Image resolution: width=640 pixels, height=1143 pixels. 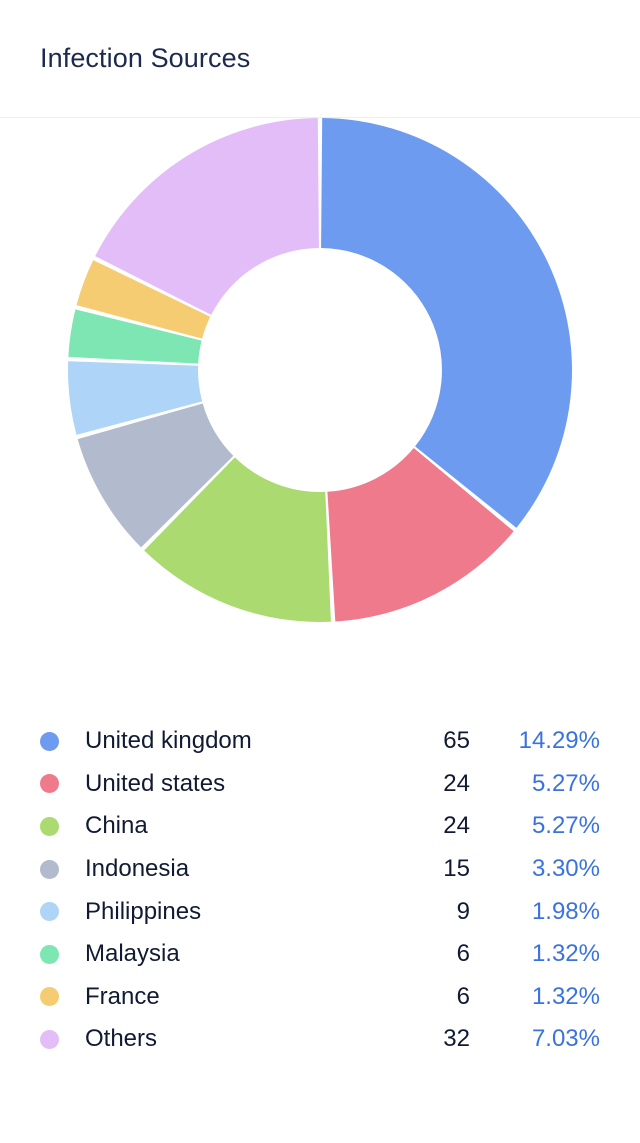 What do you see at coordinates (565, 1039) in the screenshot?
I see `legend-percent: 7.03%` at bounding box center [565, 1039].